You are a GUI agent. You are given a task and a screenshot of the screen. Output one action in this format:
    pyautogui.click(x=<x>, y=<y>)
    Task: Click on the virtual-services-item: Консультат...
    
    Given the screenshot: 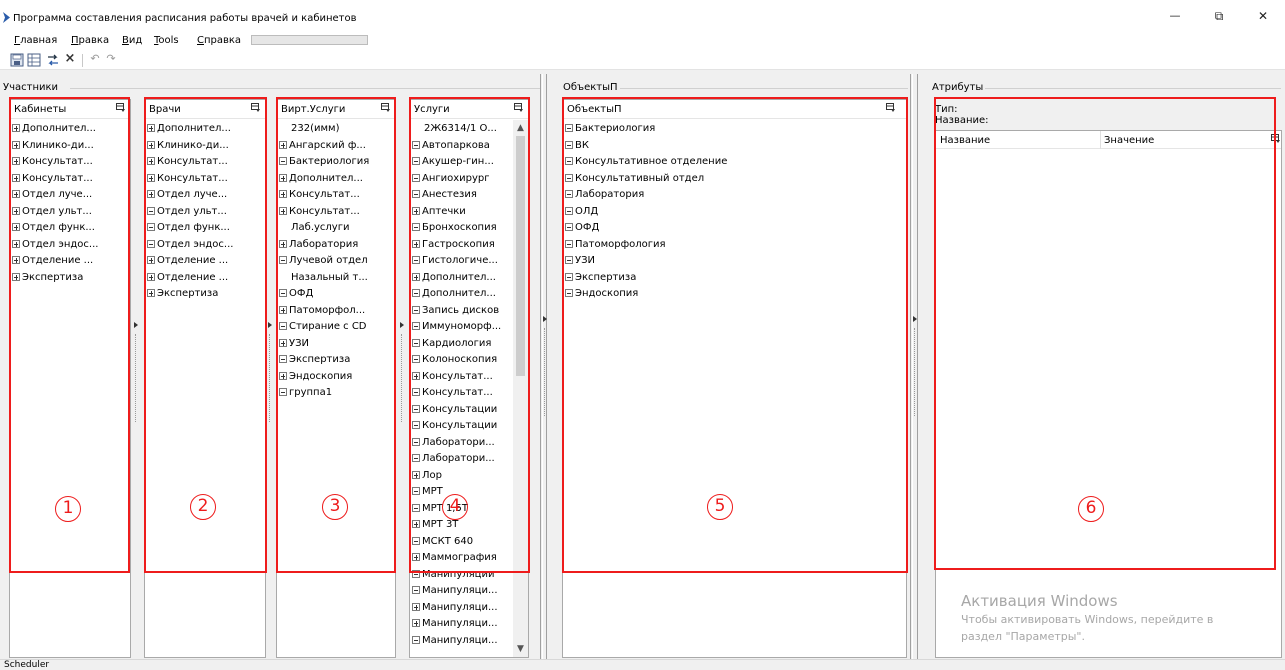 What is the action you would take?
    pyautogui.click(x=336, y=212)
    